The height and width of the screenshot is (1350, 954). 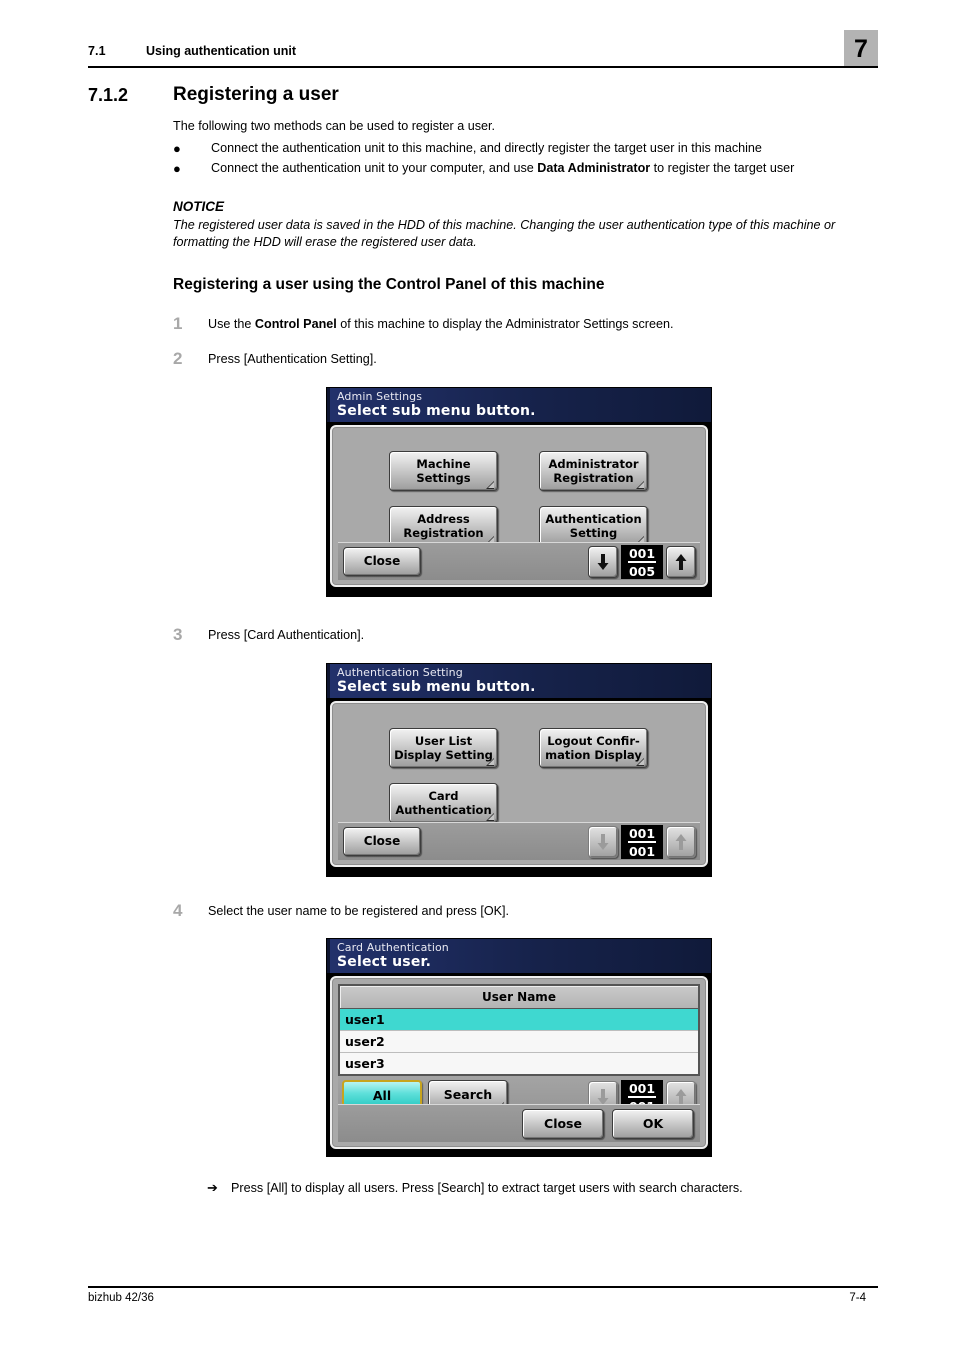 I want to click on section-number: 7.1.2, so click(x=108, y=95).